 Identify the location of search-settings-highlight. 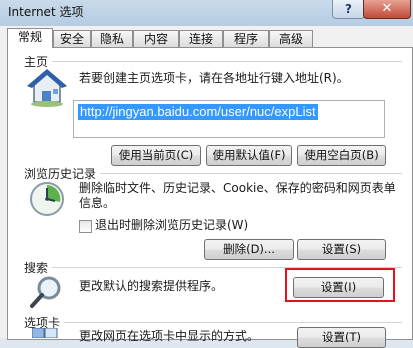
(340, 285).